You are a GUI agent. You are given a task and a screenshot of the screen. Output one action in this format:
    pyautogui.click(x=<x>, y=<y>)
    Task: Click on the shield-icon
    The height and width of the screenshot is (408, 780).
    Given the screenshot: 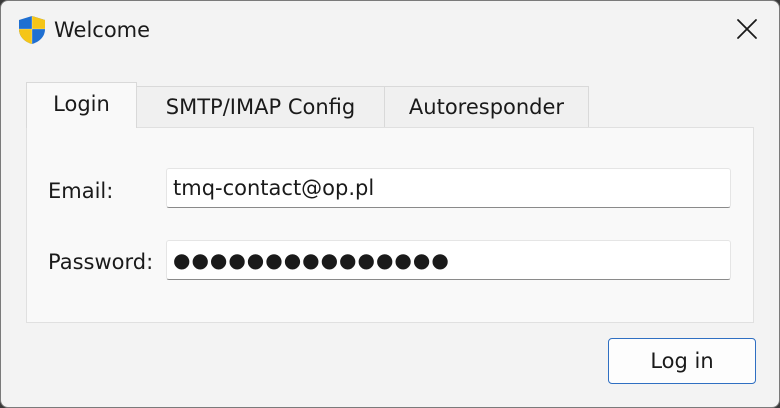 What is the action you would take?
    pyautogui.click(x=32, y=30)
    